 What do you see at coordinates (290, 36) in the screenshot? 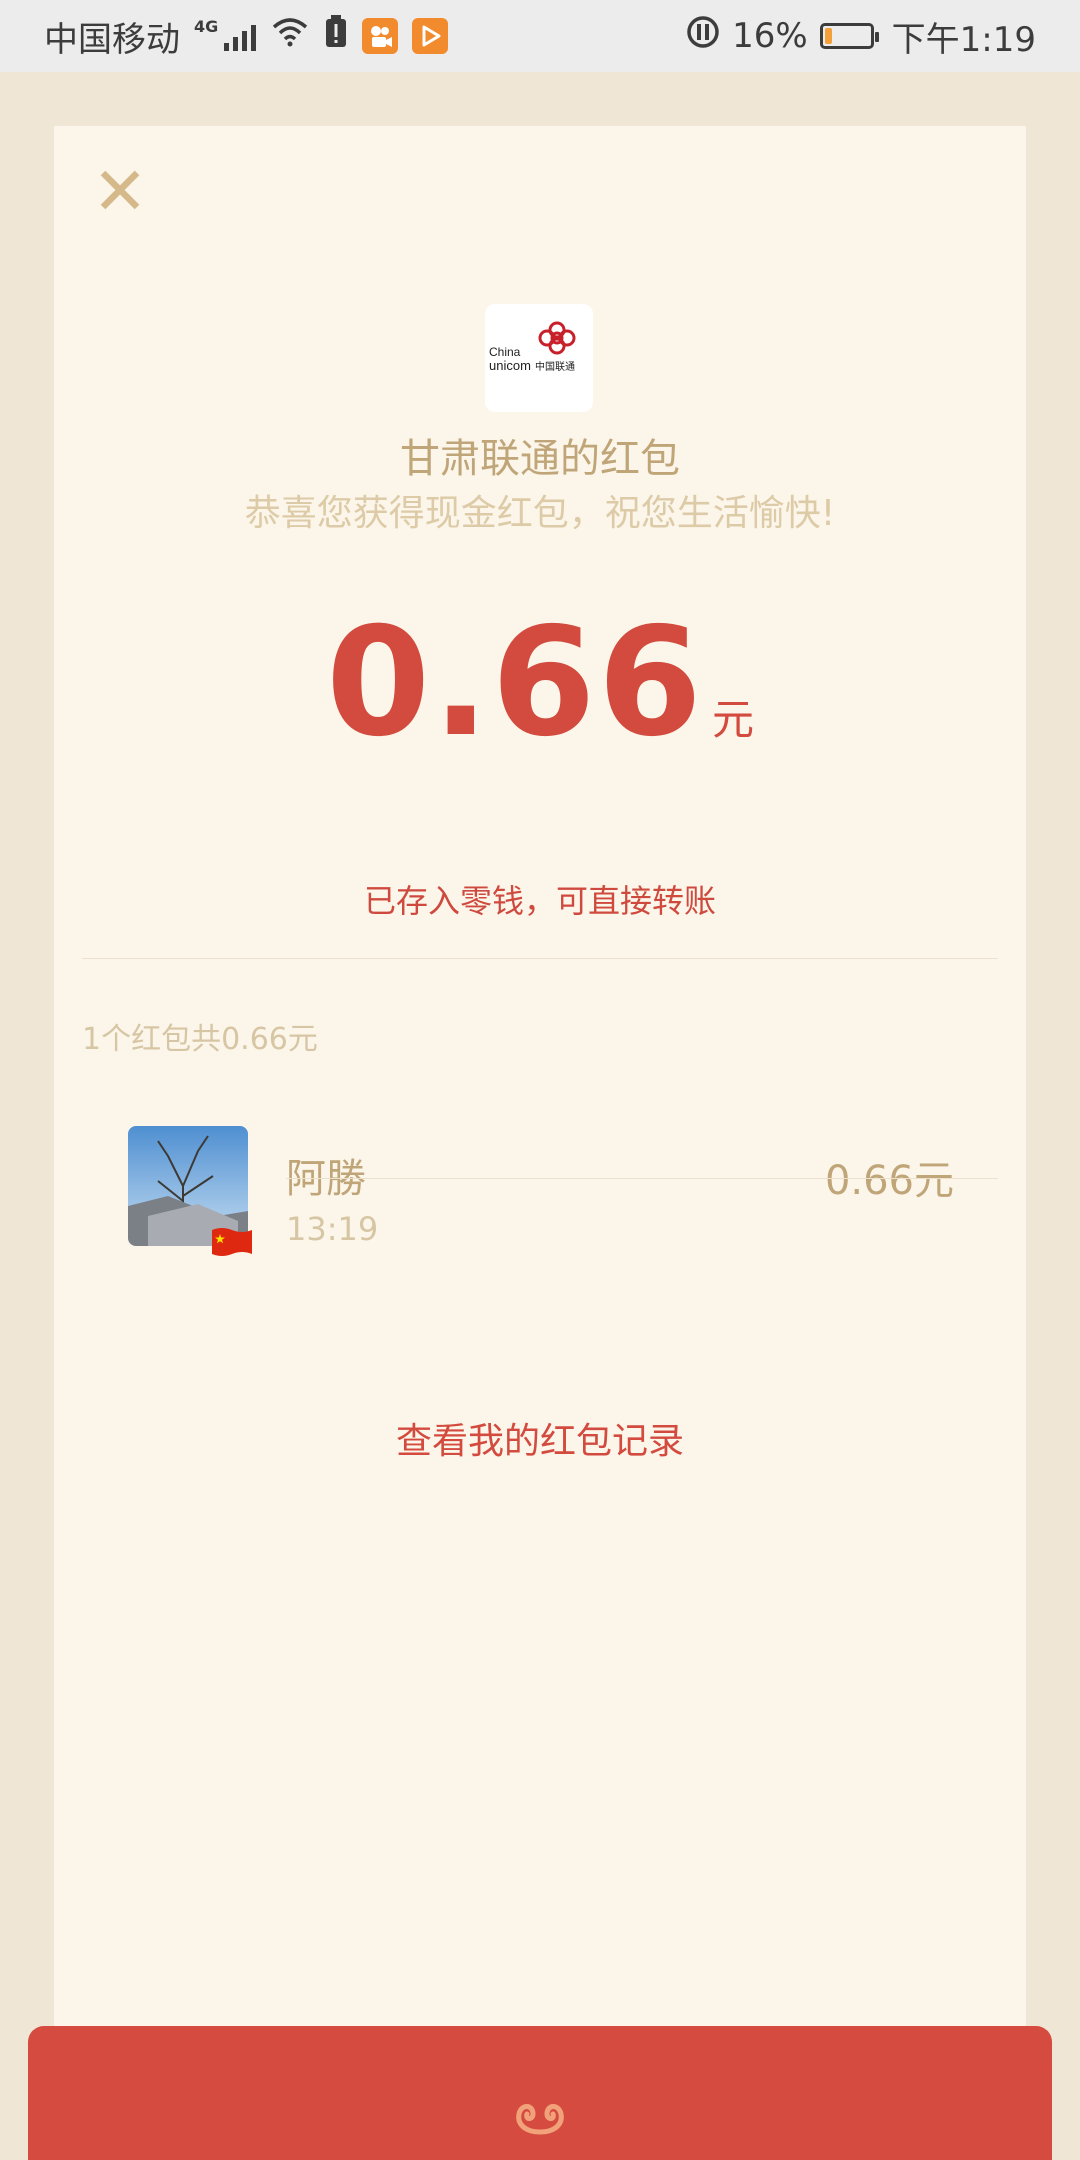
I see `wifi-icon` at bounding box center [290, 36].